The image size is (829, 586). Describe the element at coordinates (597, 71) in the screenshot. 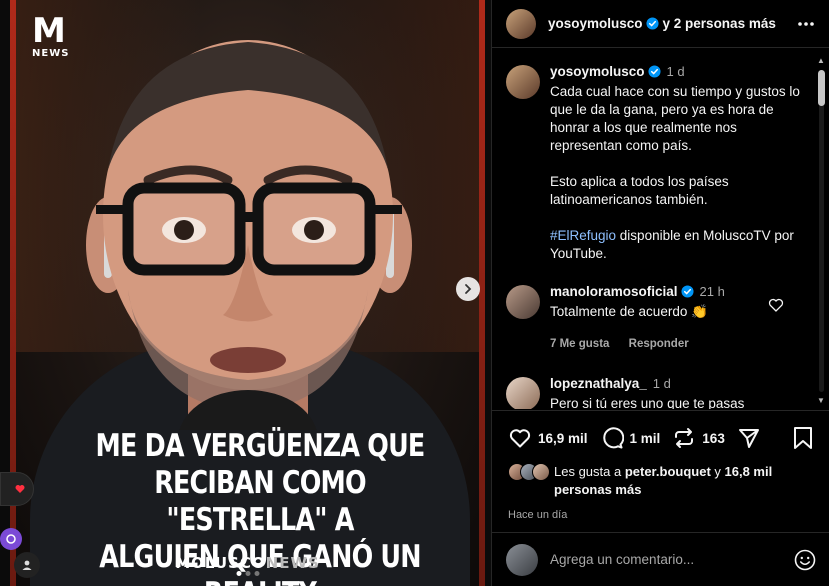

I see `caption-username: yosoymolusco` at that location.